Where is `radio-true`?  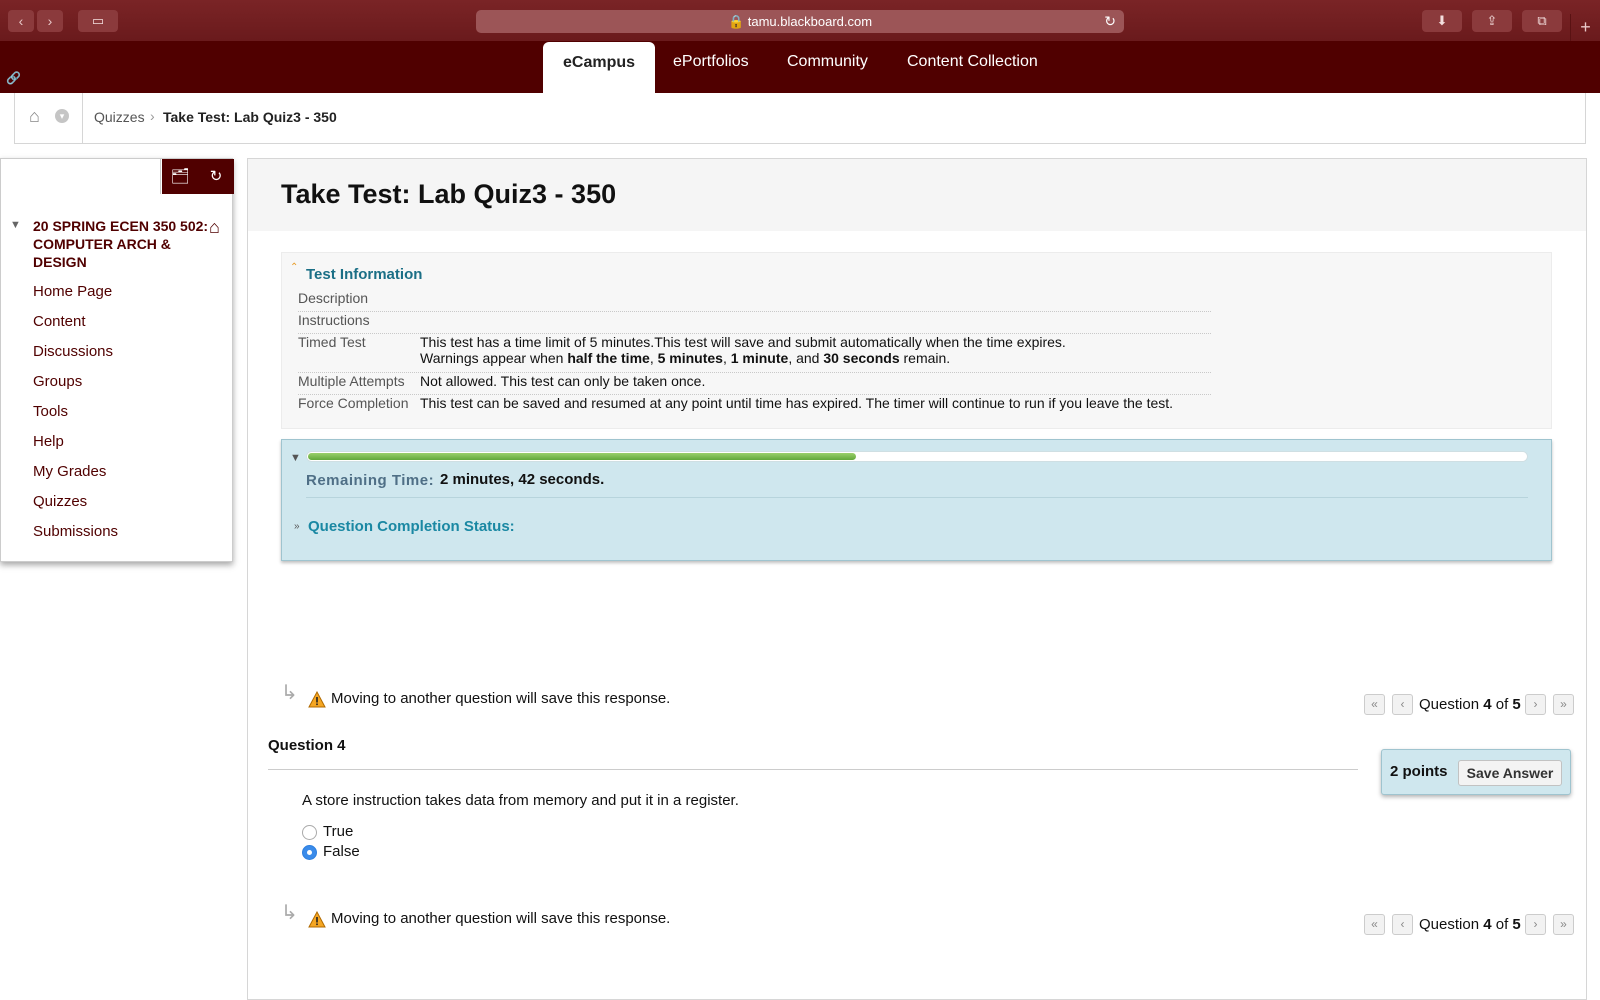
radio-true is located at coordinates (309, 832).